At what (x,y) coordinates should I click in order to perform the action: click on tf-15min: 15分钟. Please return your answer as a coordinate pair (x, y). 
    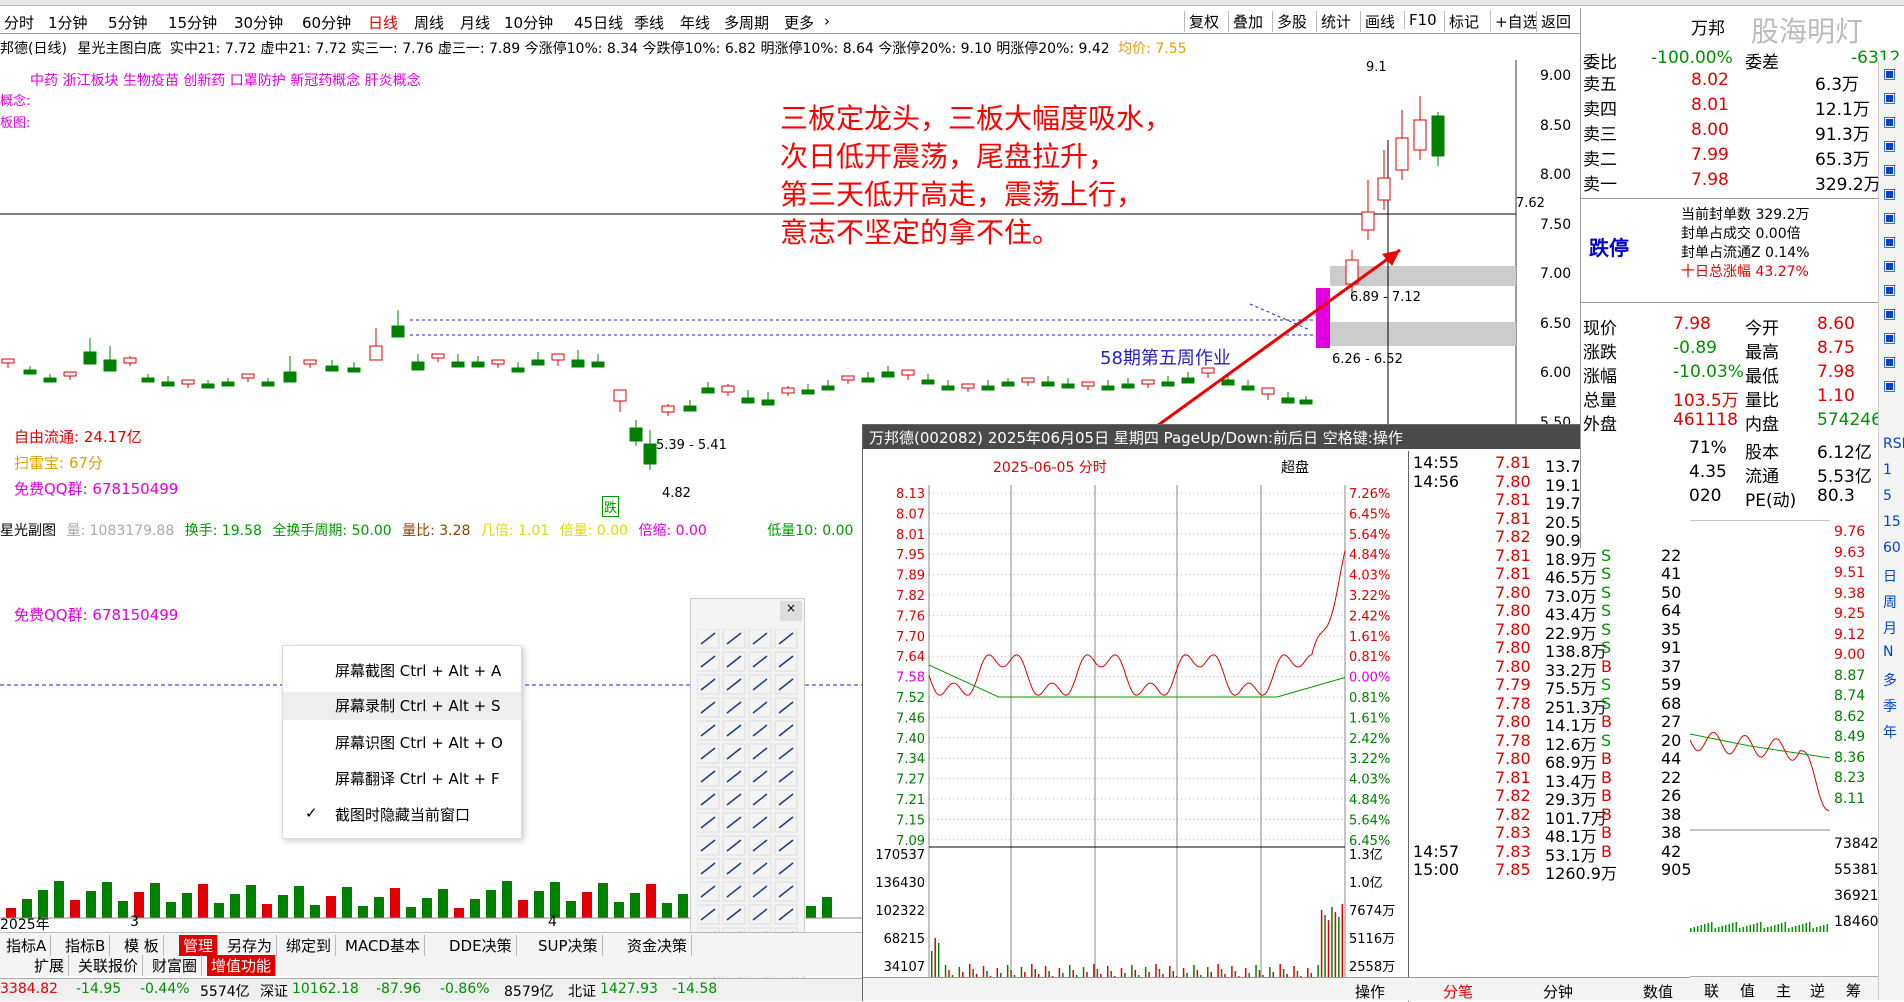
    Looking at the image, I should click on (192, 22).